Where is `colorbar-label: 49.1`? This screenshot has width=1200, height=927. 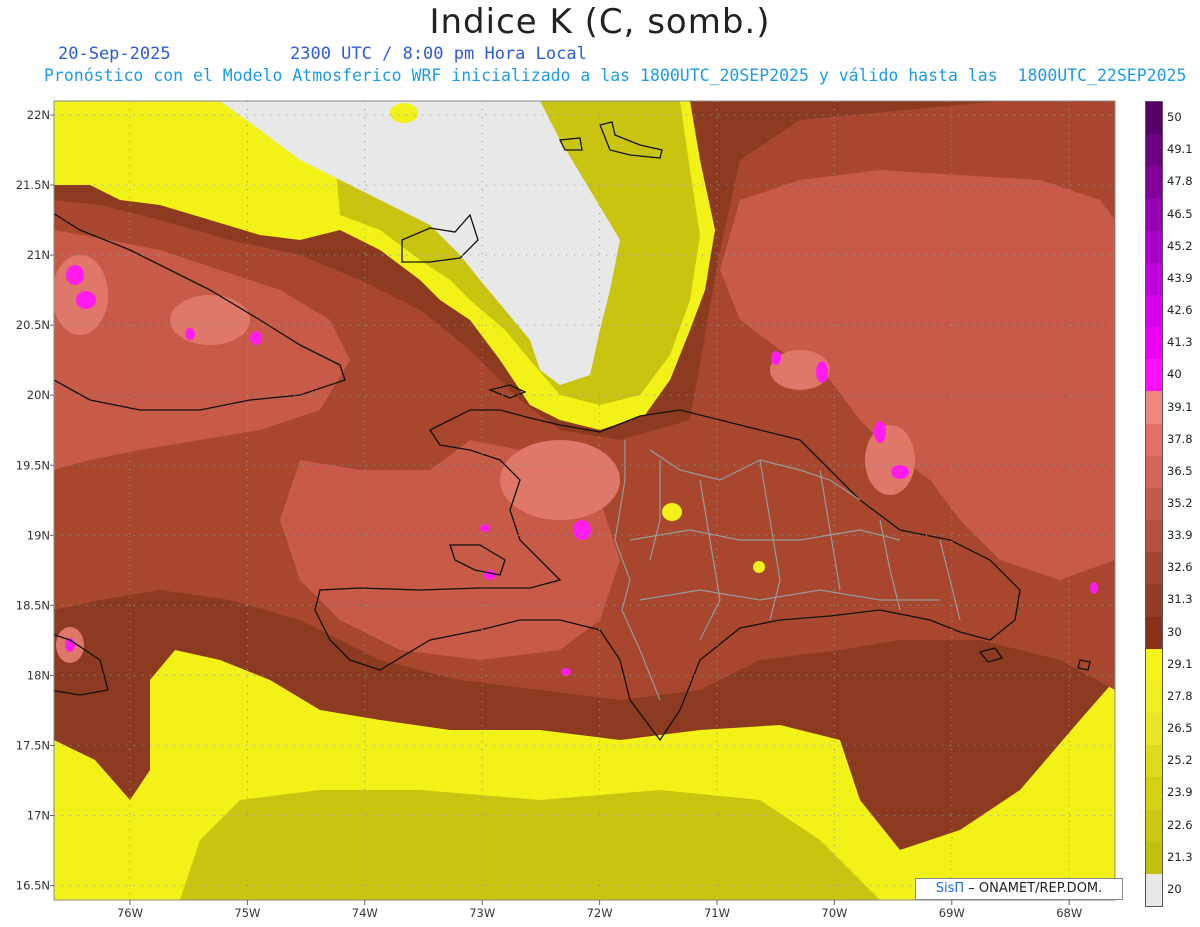 colorbar-label: 49.1 is located at coordinates (1180, 149).